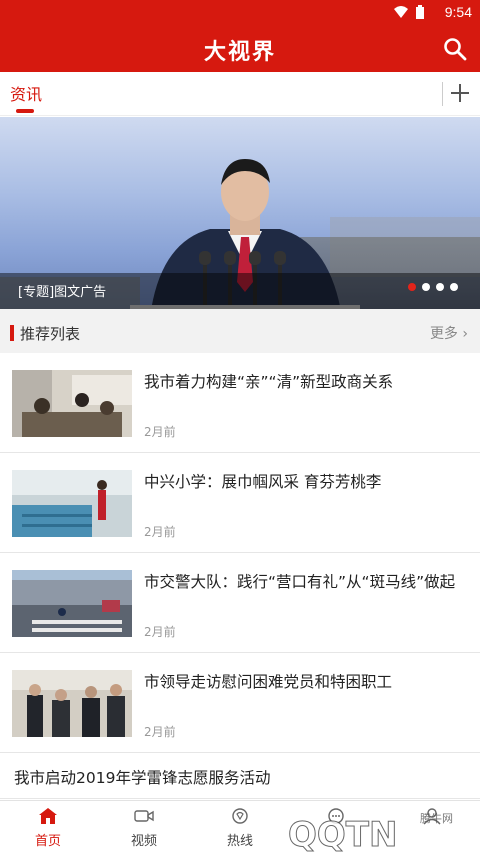 The image size is (480, 854). I want to click on app-bar: 大视界, so click(240, 49).